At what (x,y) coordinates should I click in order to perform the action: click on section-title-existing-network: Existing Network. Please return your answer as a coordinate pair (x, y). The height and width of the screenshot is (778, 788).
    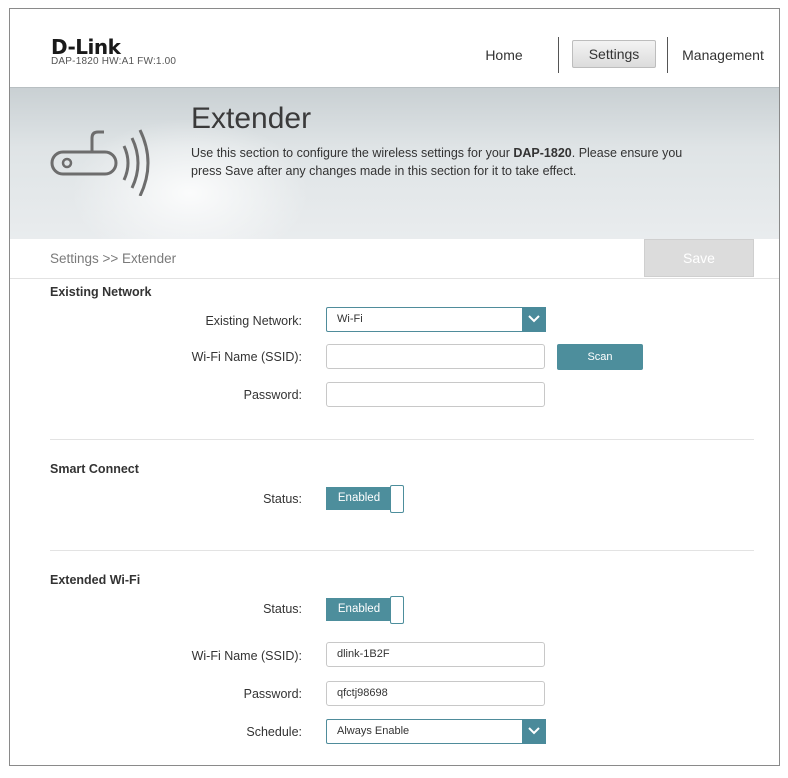
    Looking at the image, I should click on (101, 292).